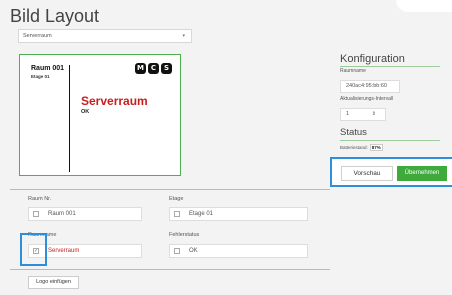 The width and height of the screenshot is (452, 295). Describe the element at coordinates (366, 86) in the screenshot. I see `config-room-name-value: 240ac4:95:bb:60` at that location.